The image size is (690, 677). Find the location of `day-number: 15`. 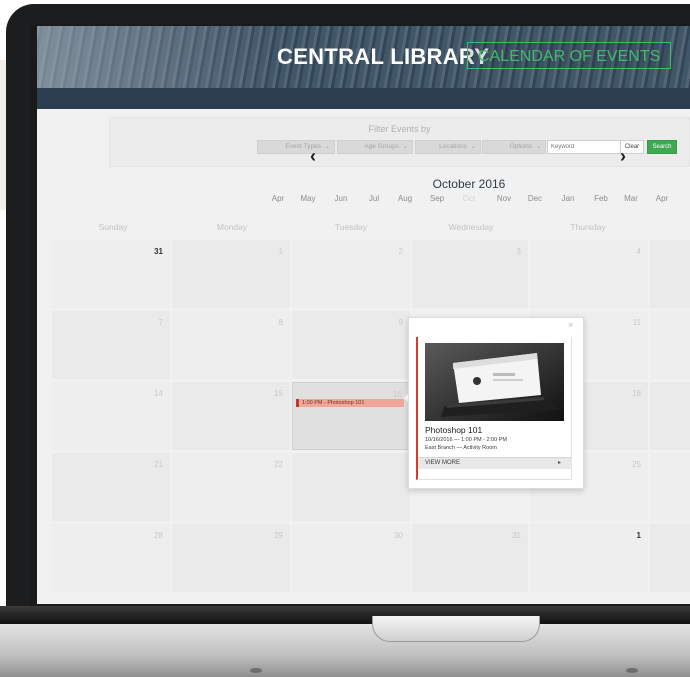

day-number: 15 is located at coordinates (278, 393).